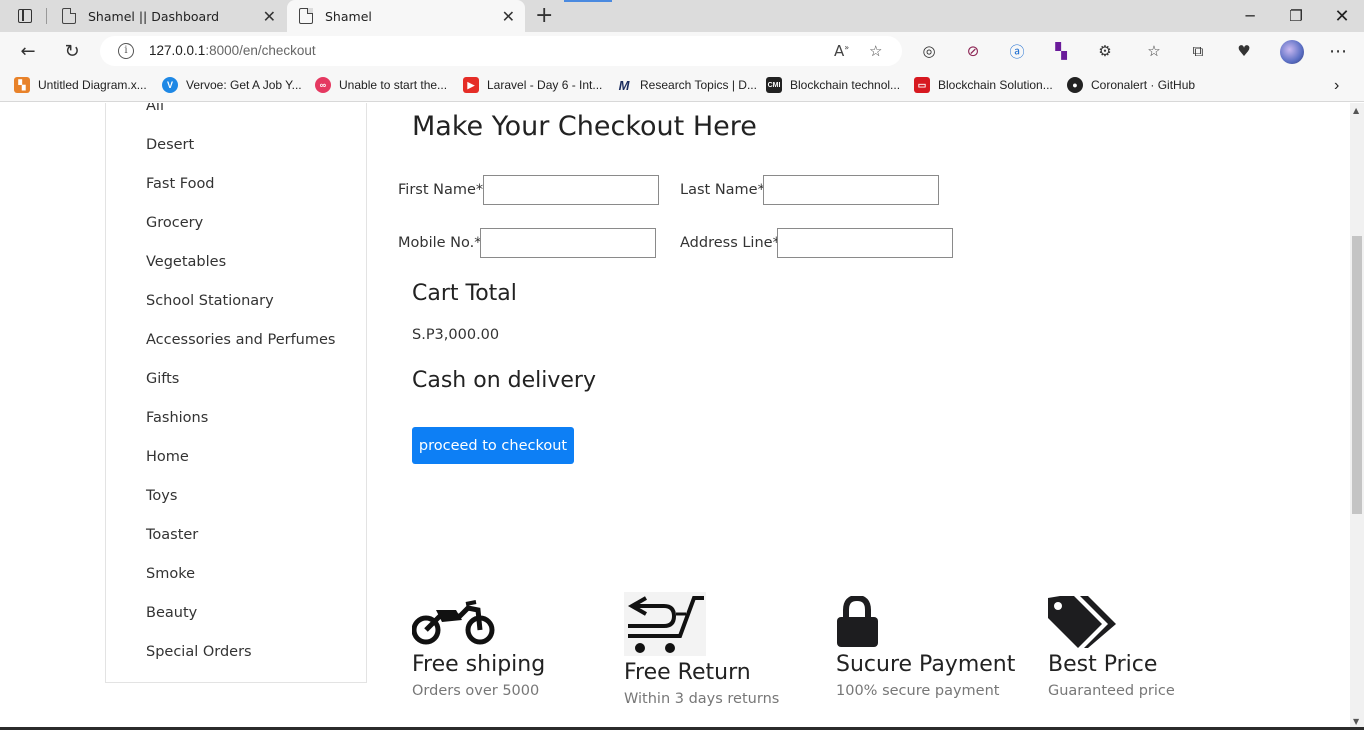 The image size is (1364, 730). I want to click on read-aloud-icon: A», so click(841, 51).